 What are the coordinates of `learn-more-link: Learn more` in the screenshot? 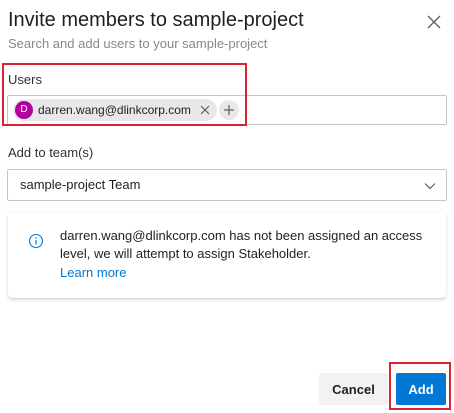 It's located at (93, 273).